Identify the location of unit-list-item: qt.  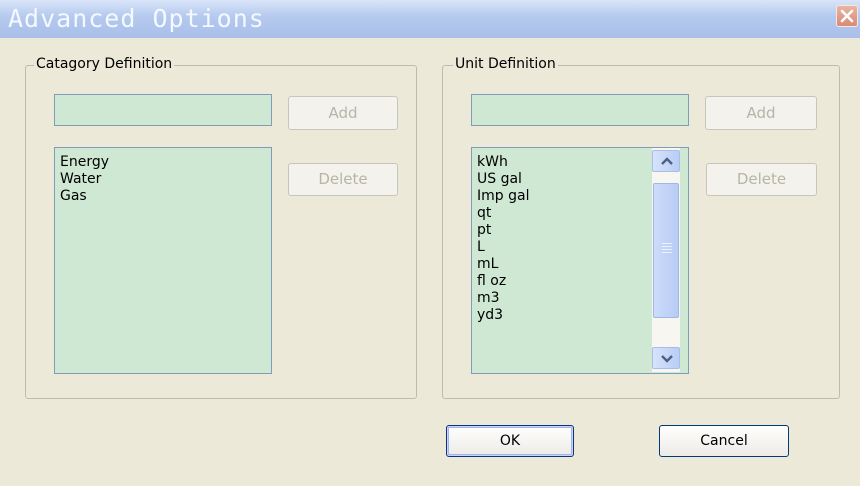
(561, 213).